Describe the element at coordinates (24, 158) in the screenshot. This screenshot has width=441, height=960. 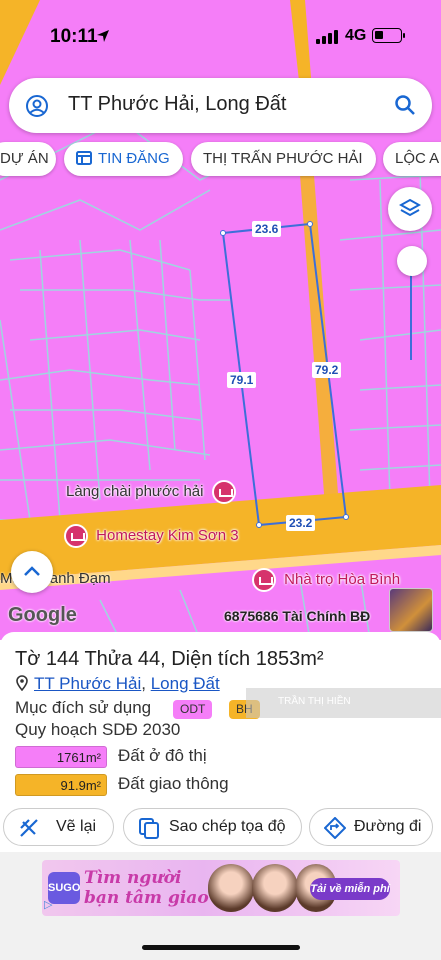
I see `chip-label: DỰ ÁN` at that location.